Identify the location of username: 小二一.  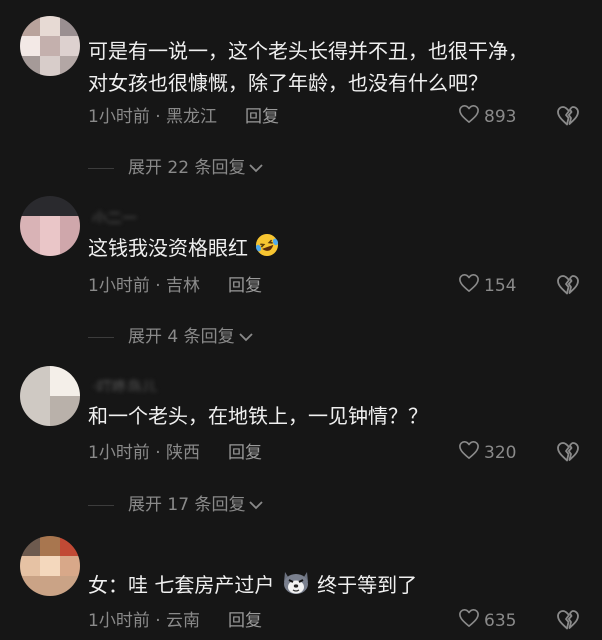
(114, 215).